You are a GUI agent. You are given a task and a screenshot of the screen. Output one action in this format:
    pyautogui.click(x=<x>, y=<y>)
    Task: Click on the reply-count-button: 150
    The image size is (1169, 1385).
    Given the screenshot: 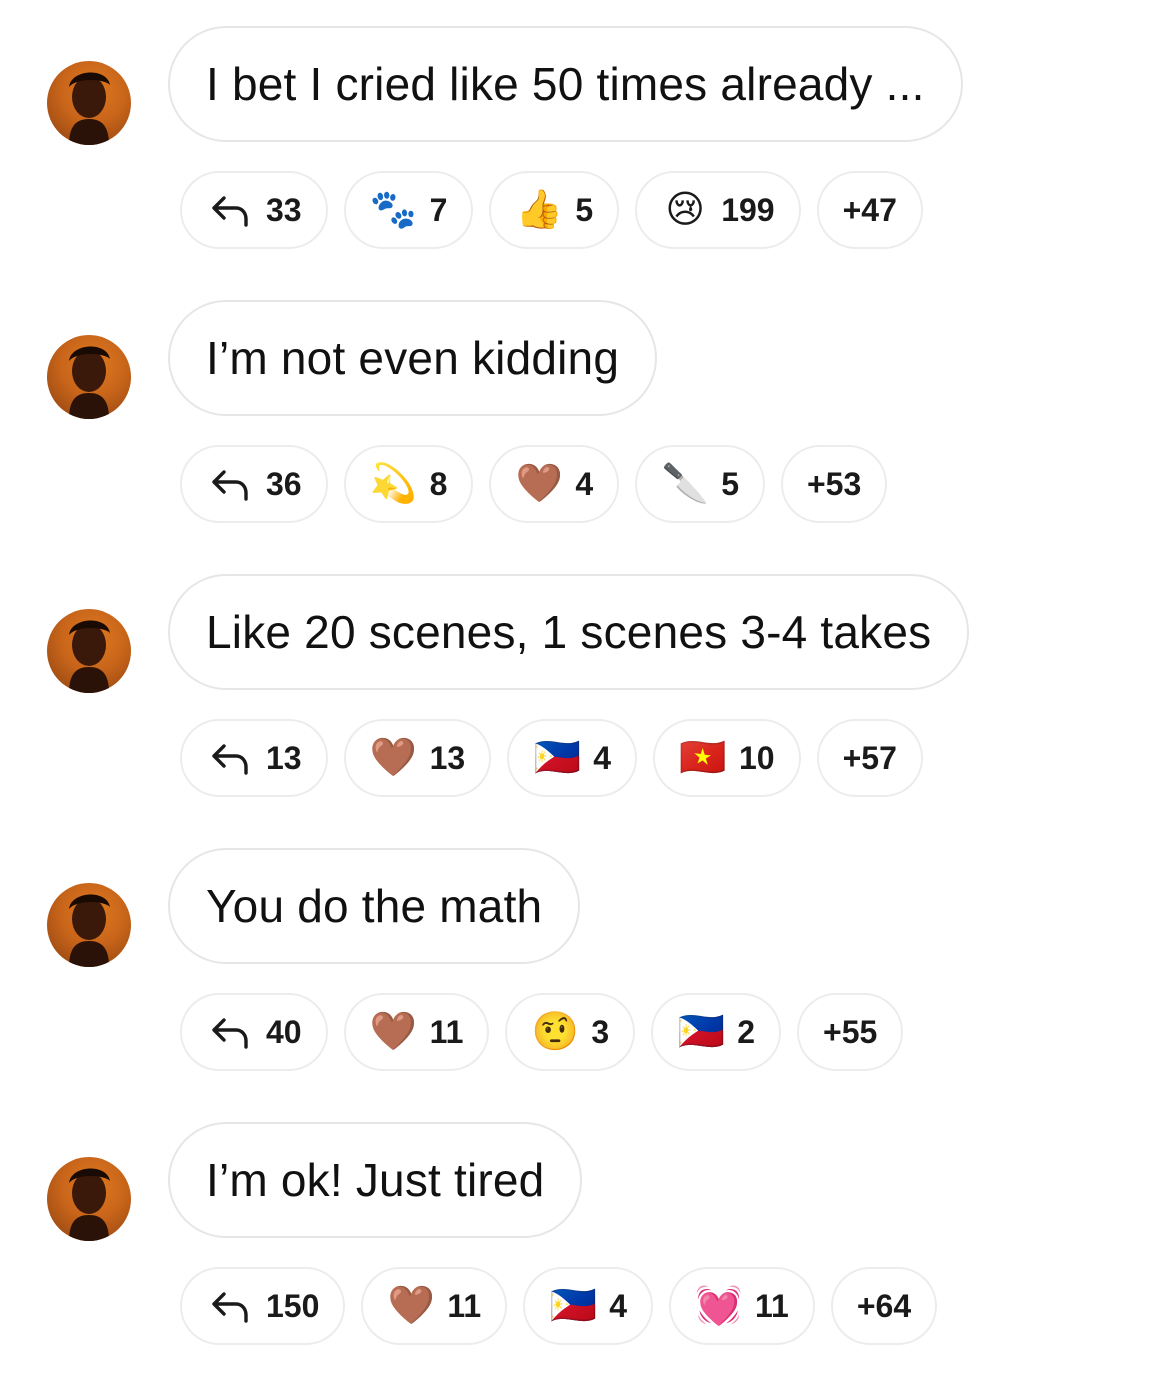 What is the action you would take?
    pyautogui.click(x=263, y=1306)
    